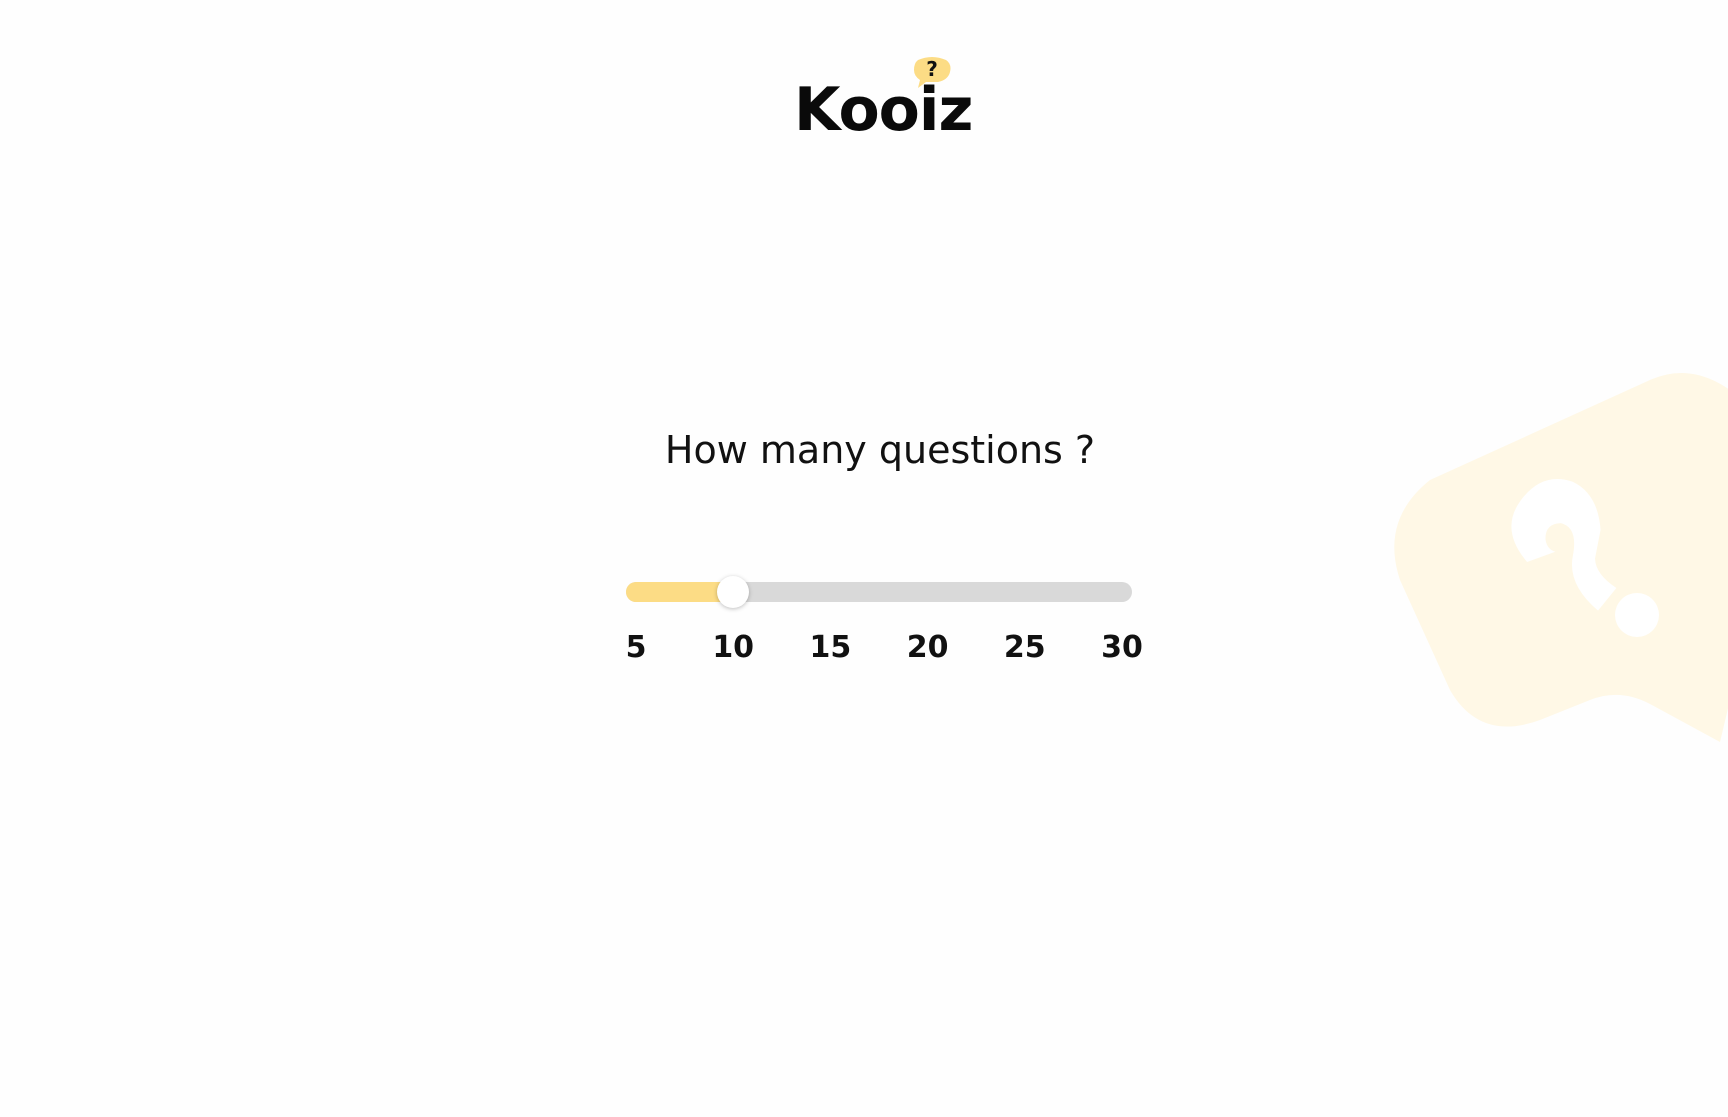 This screenshot has width=1728, height=1117. What do you see at coordinates (733, 648) in the screenshot?
I see `slider-tick-label: 10` at bounding box center [733, 648].